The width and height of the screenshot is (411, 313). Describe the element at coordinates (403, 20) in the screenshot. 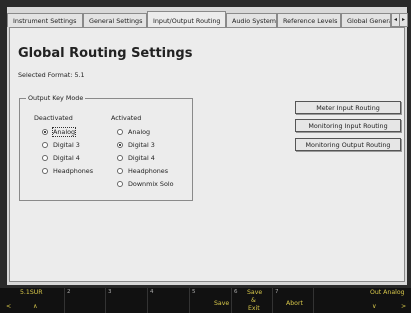

I see `tab-scroll-right-icon: ▸` at that location.